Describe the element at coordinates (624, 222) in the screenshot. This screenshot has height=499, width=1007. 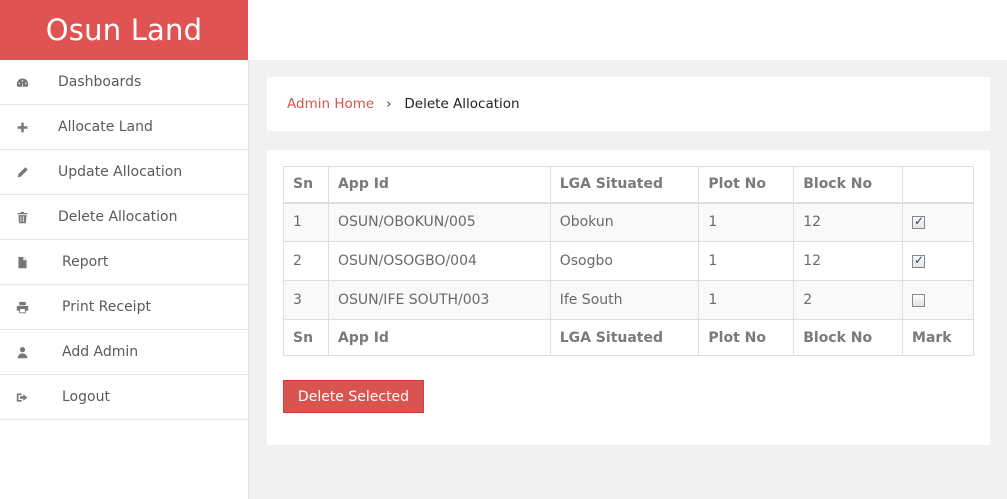
I see `cell-lga: Obokun` at that location.